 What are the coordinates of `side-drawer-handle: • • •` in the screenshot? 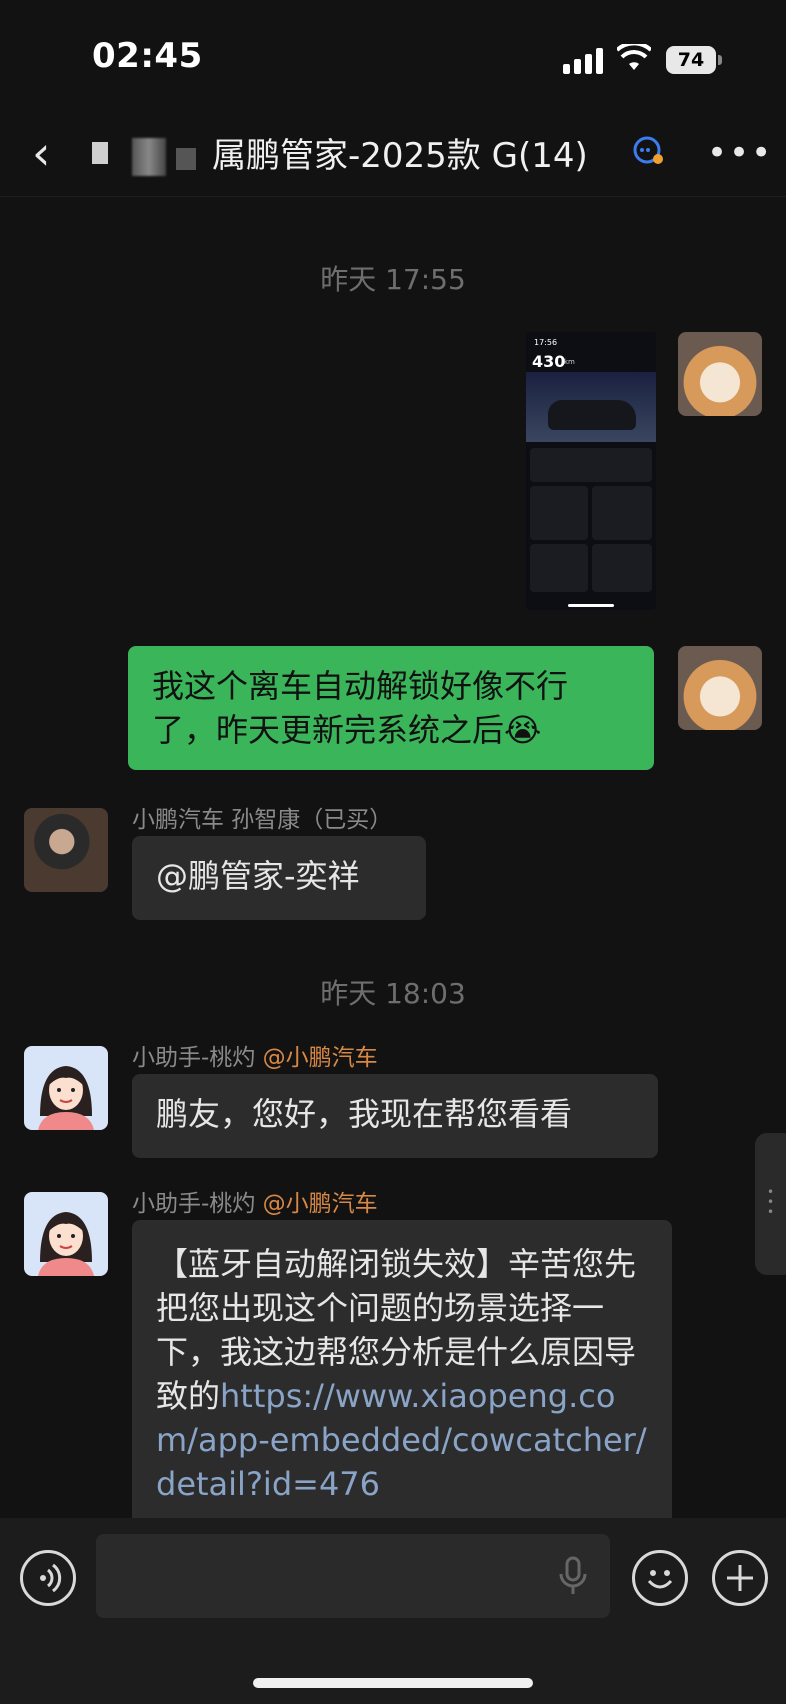 It's located at (770, 1204).